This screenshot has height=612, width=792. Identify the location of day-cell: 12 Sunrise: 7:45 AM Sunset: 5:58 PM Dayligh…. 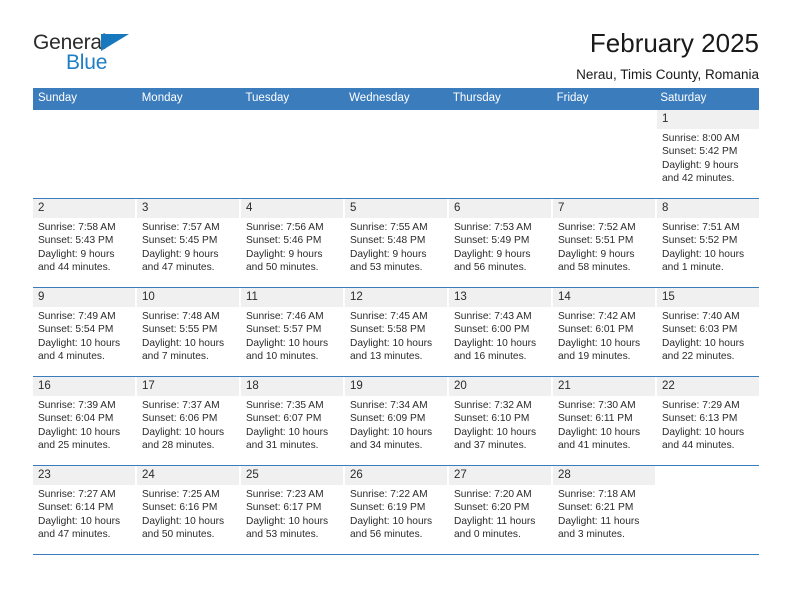
(396, 332).